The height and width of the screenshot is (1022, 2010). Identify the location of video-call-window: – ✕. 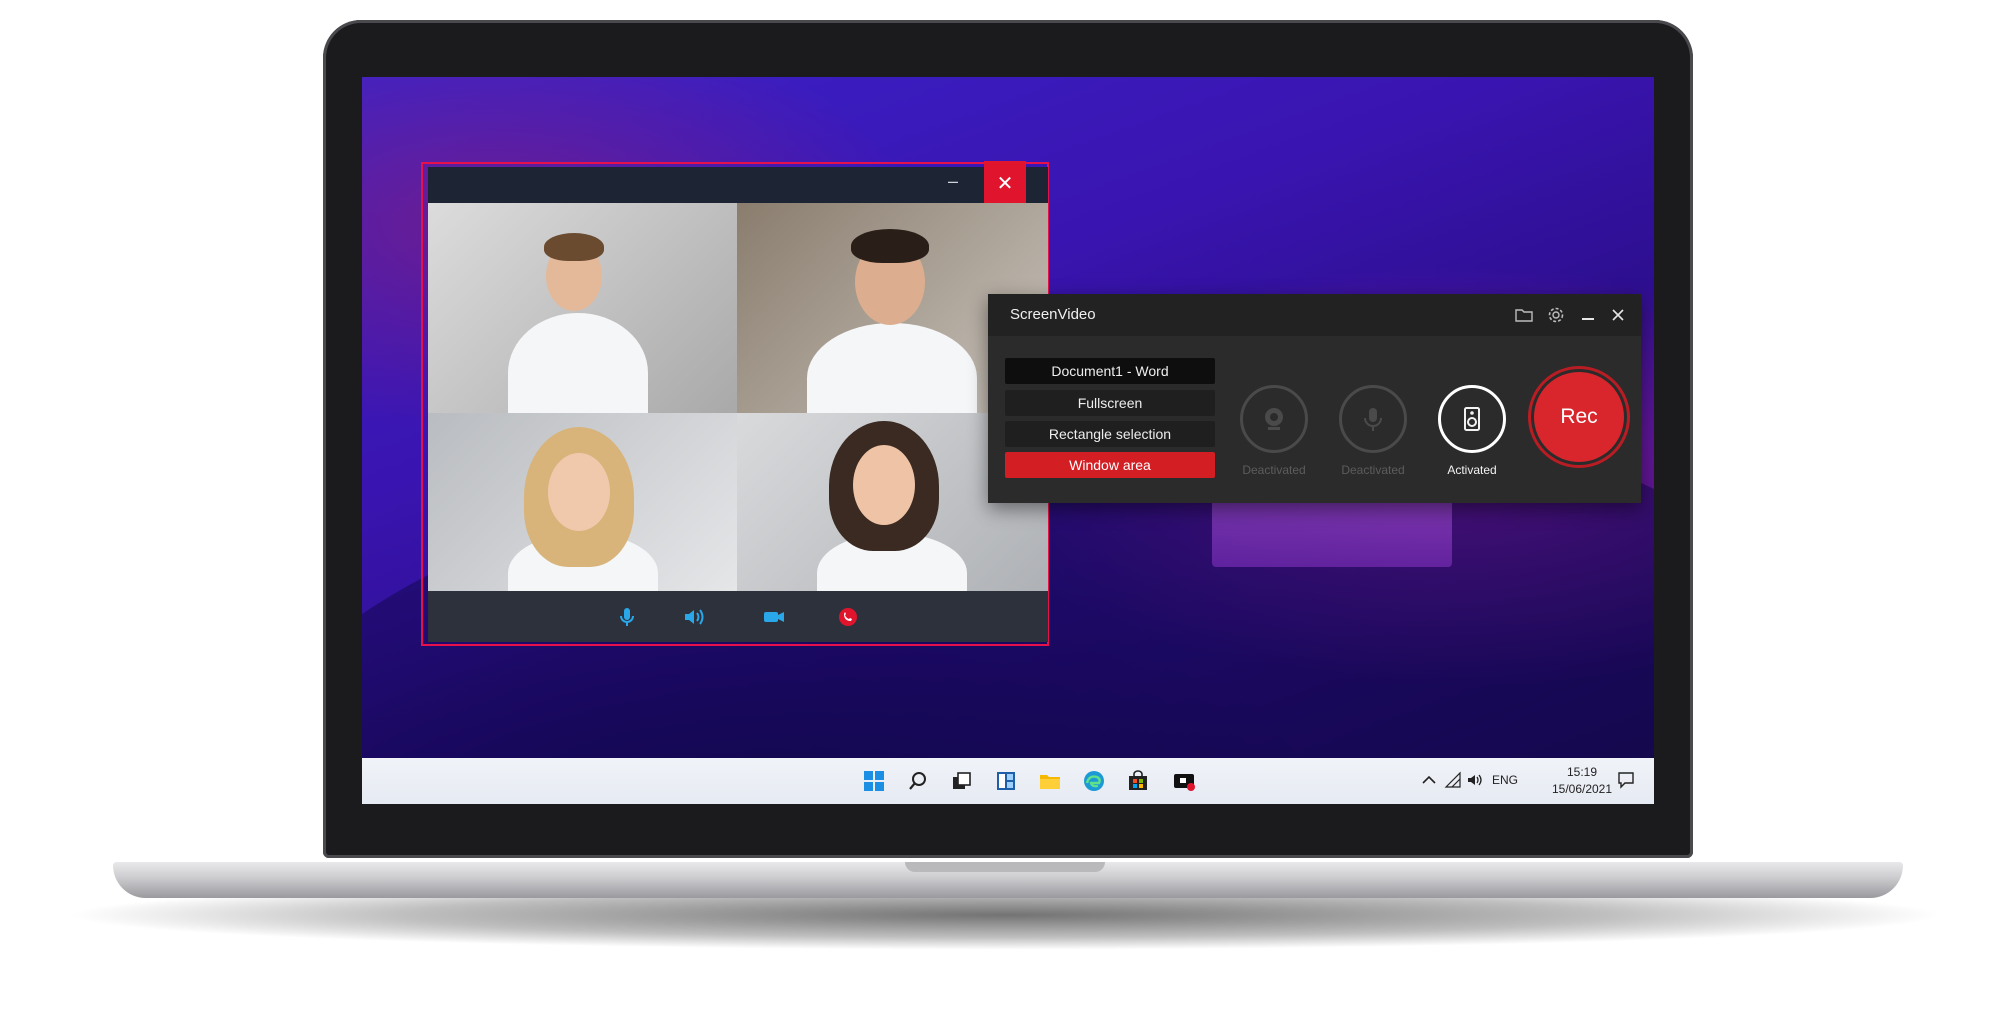
(738, 401).